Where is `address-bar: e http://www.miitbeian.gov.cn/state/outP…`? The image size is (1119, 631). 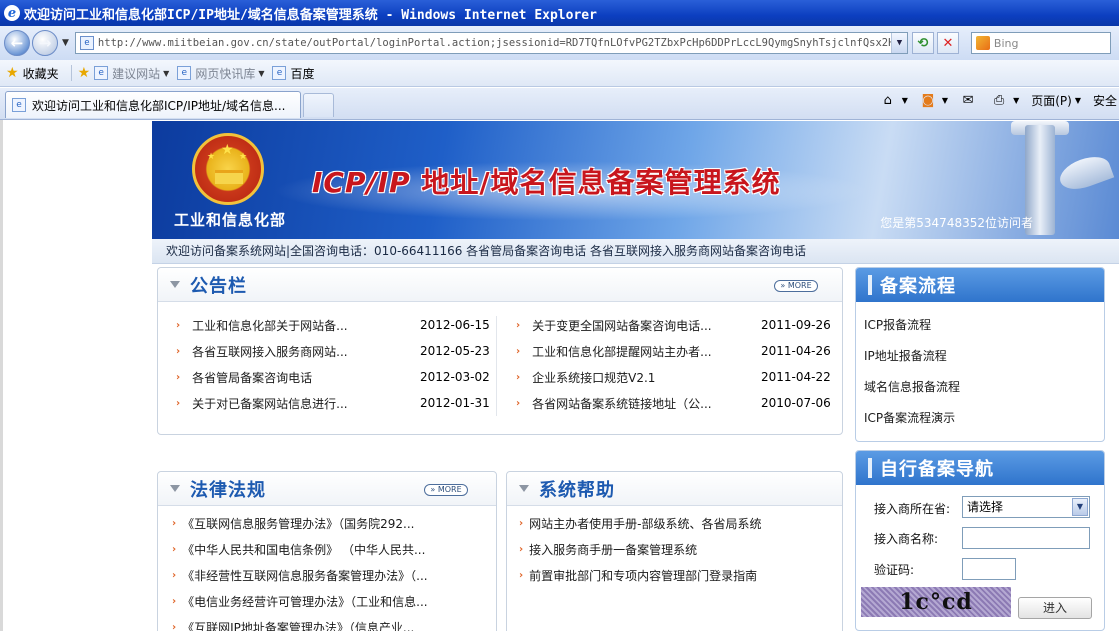 address-bar: e http://www.miitbeian.gov.cn/state/outP… is located at coordinates (491, 43).